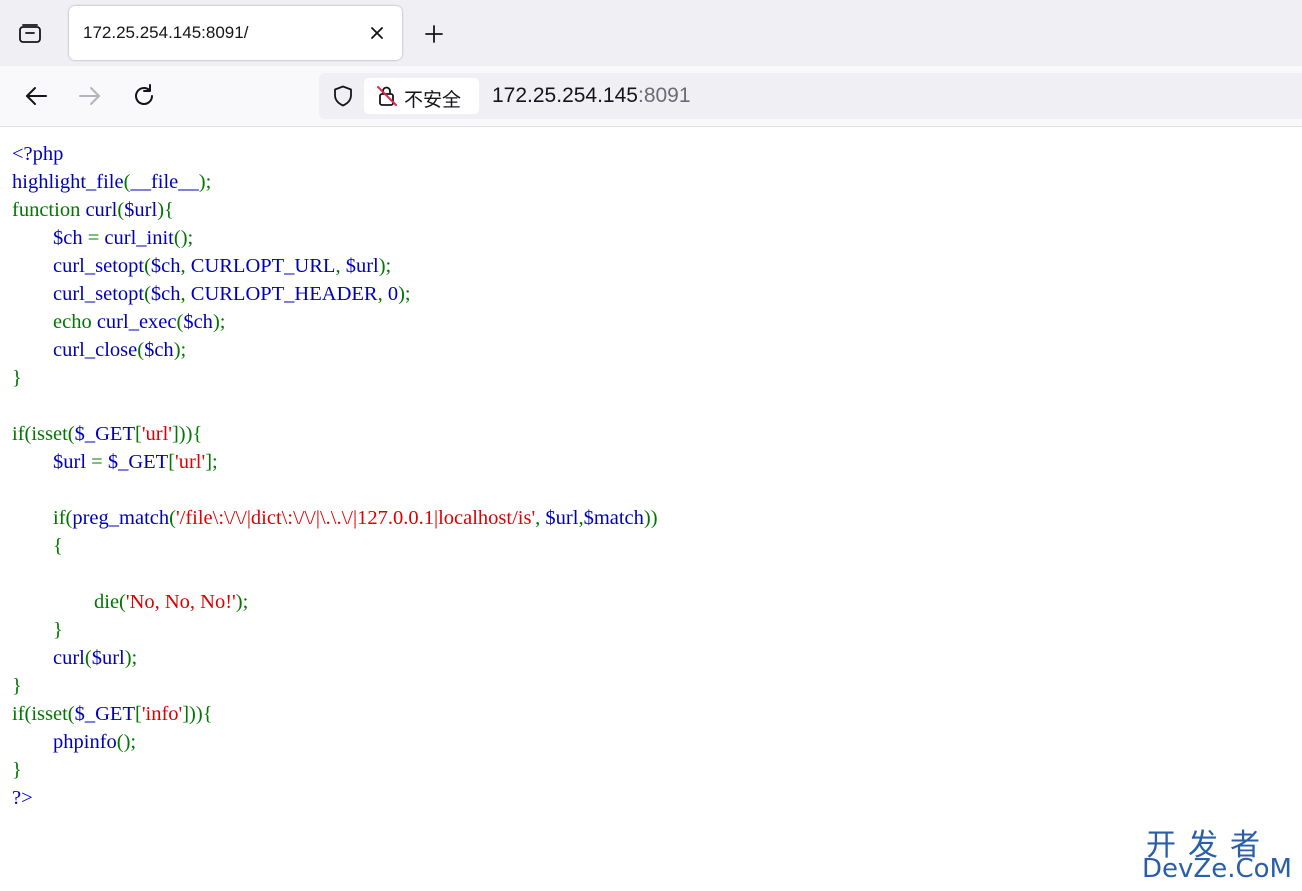 The width and height of the screenshot is (1302, 891). Describe the element at coordinates (433, 100) in the screenshot. I see `insecure-label: 不安全` at that location.